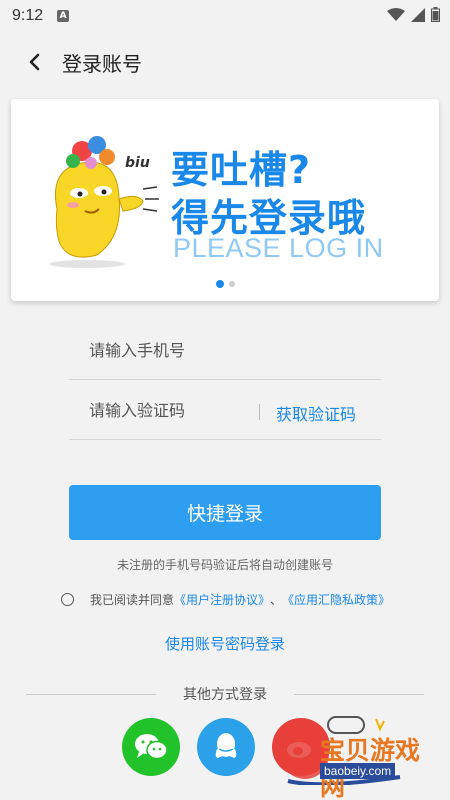  What do you see at coordinates (231, 284) in the screenshot?
I see `pagination-dot` at bounding box center [231, 284].